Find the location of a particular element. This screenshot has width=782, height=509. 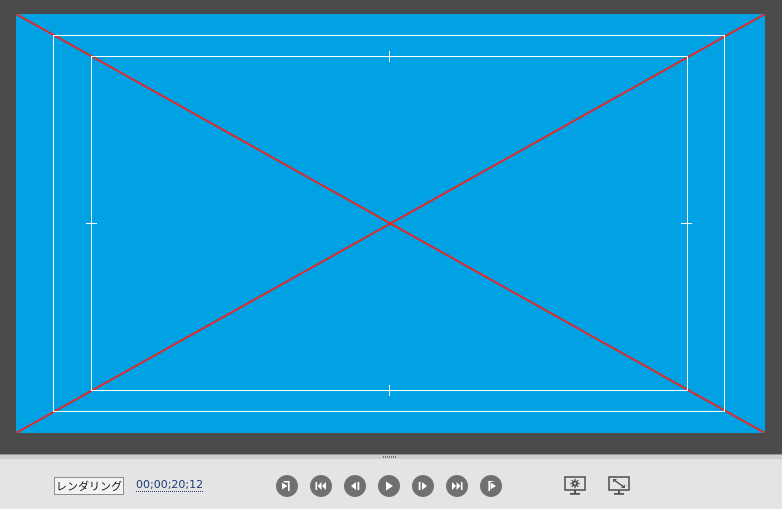

timecode-display: 00;00;20;12 is located at coordinates (170, 485).